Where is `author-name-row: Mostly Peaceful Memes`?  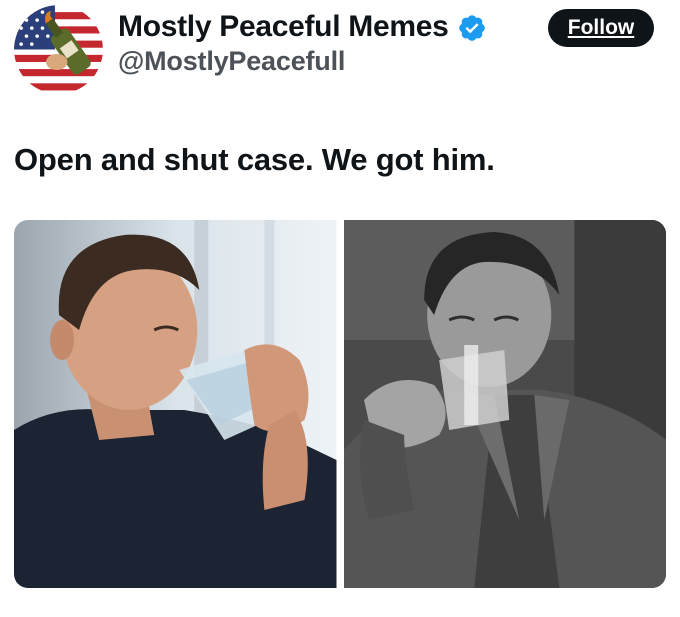 author-name-row: Mostly Peaceful Memes is located at coordinates (302, 27).